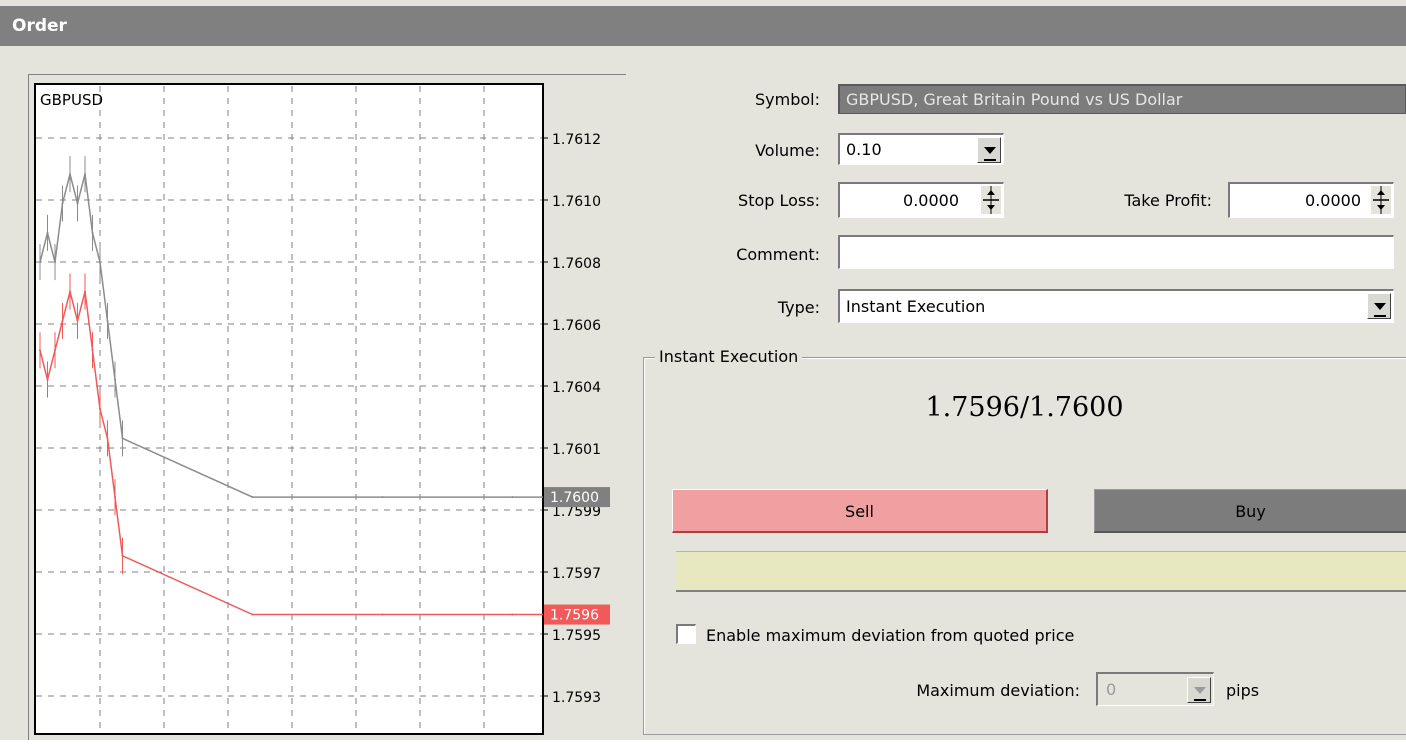  What do you see at coordinates (1014, 99) in the screenshot?
I see `symbol-value: GBPUSD, Great Britain Pound vs US Dollar` at bounding box center [1014, 99].